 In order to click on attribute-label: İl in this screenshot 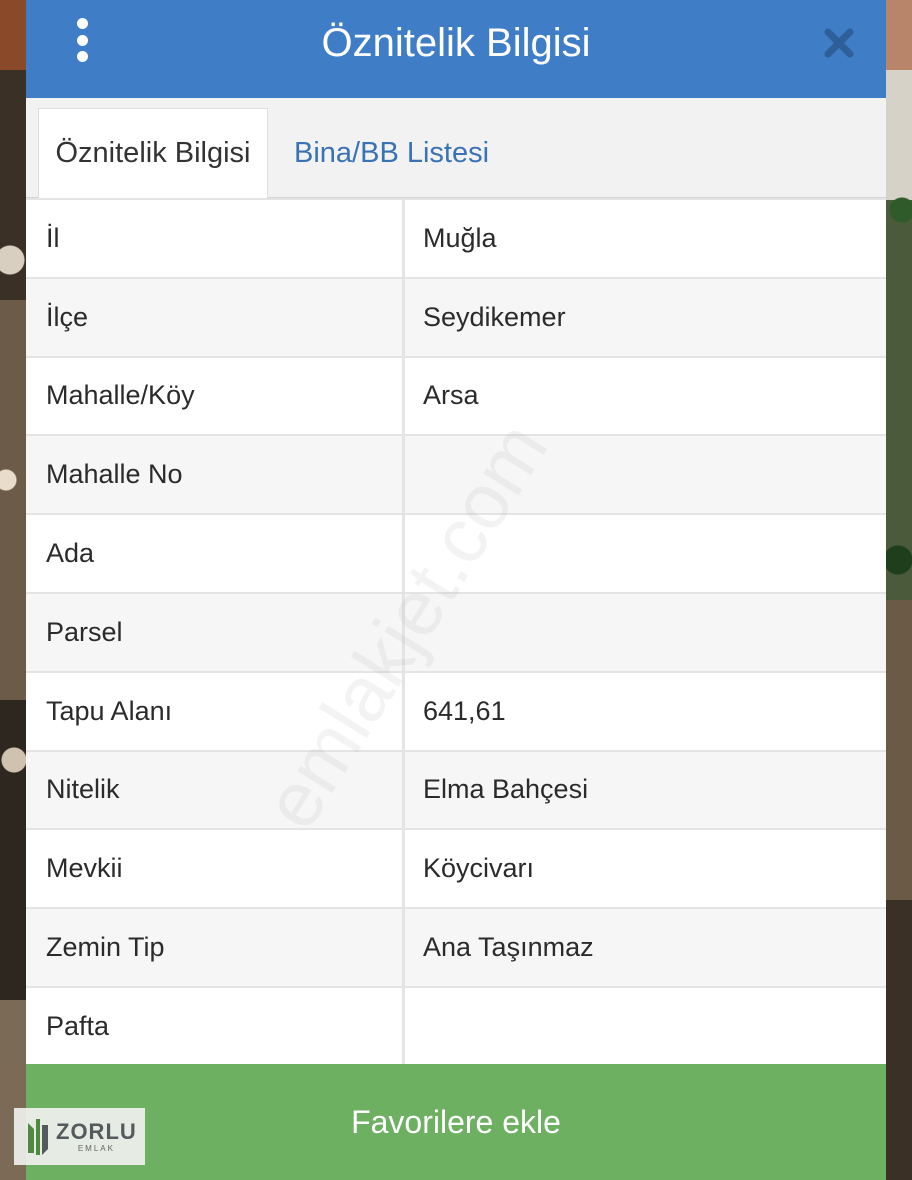, I will do `click(214, 238)`.